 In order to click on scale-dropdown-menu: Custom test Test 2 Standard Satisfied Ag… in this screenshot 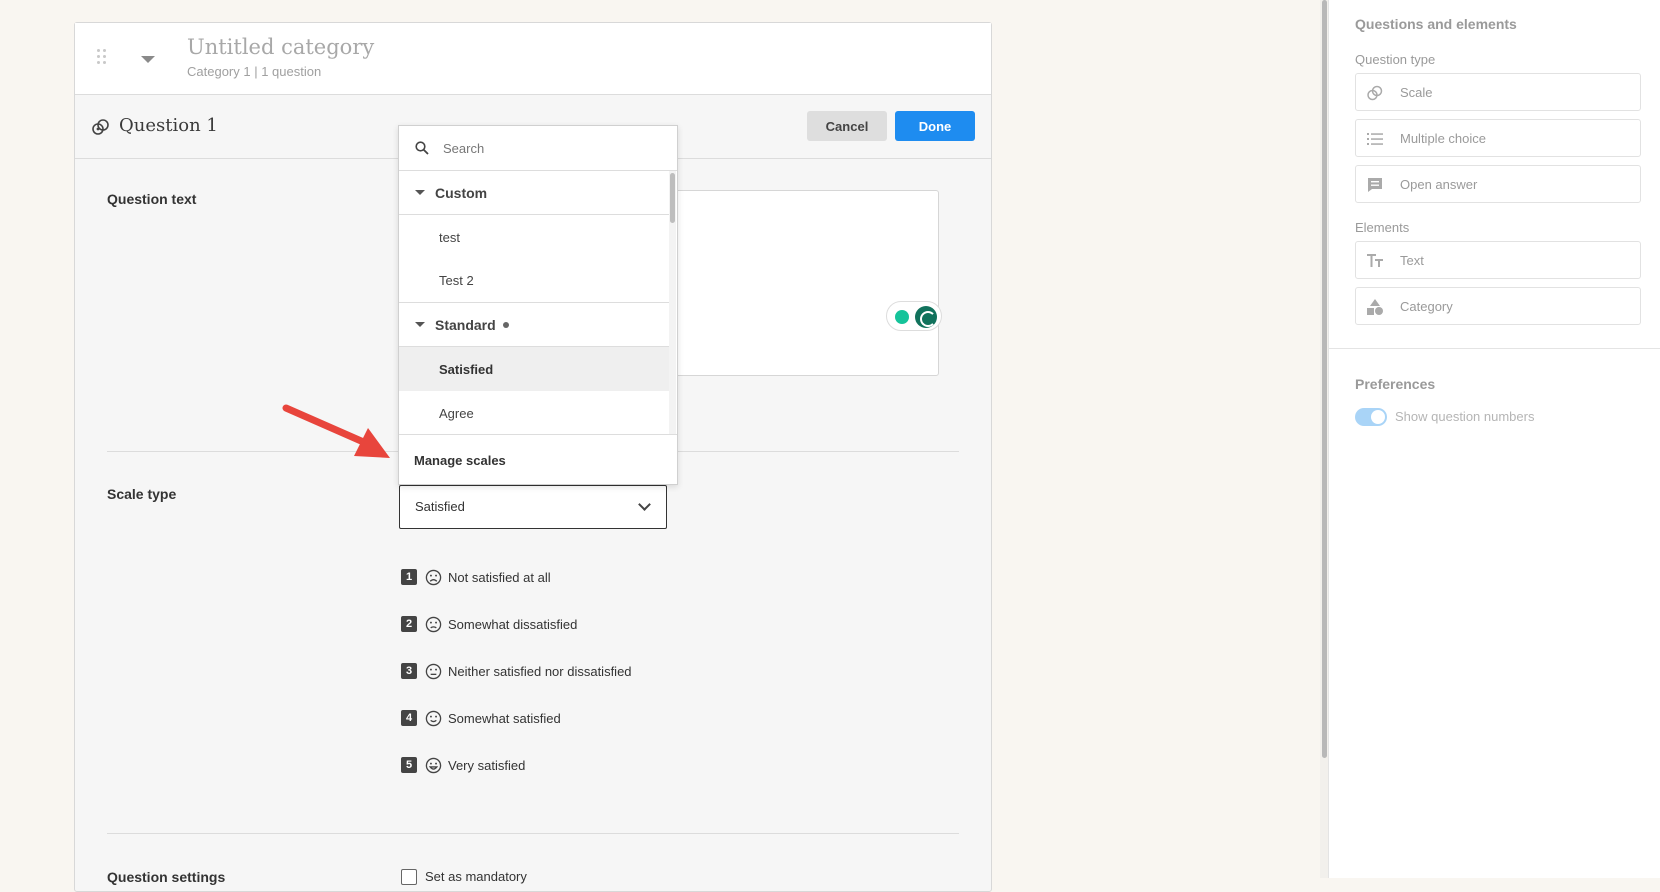, I will do `click(538, 305)`.